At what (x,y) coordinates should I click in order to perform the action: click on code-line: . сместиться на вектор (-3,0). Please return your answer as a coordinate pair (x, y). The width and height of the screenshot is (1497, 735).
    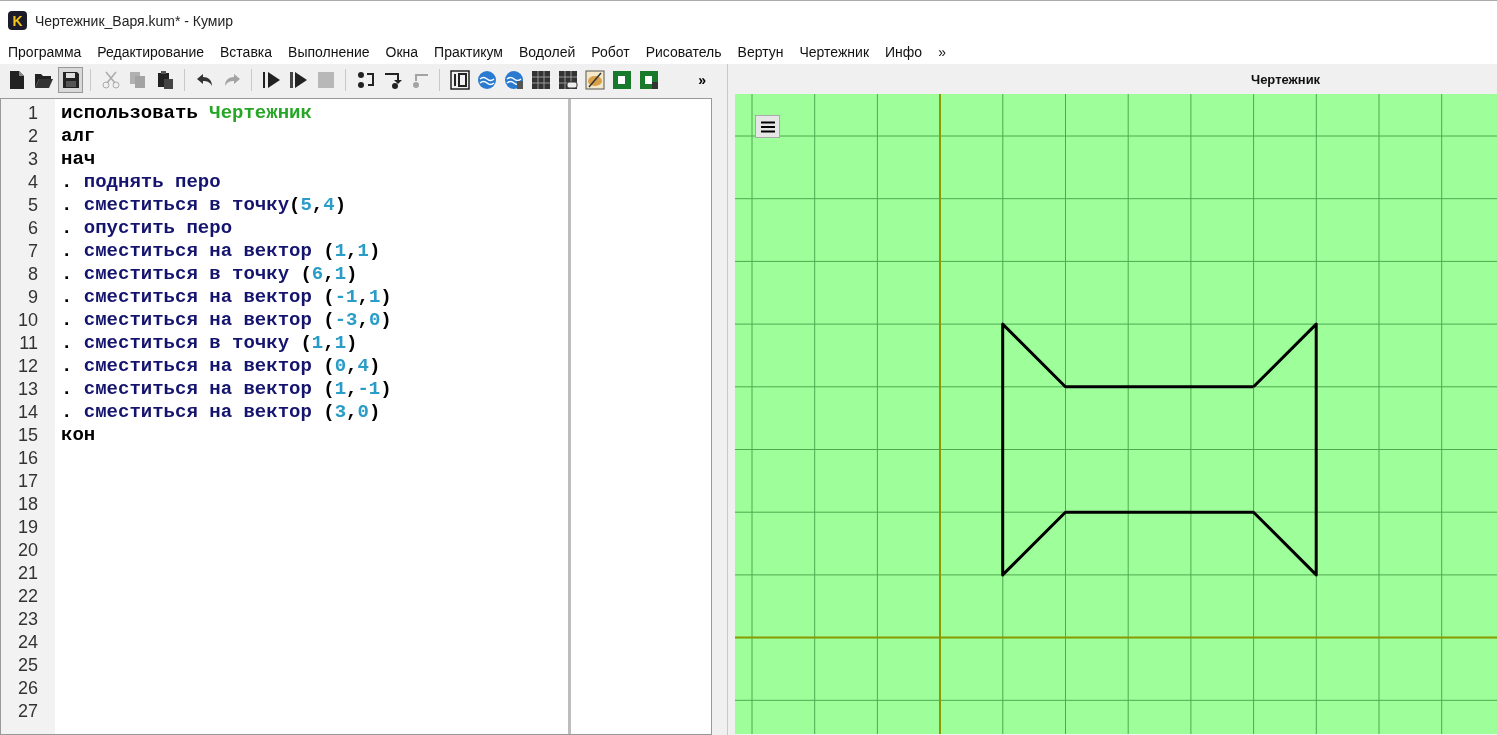
    Looking at the image, I should click on (226, 320).